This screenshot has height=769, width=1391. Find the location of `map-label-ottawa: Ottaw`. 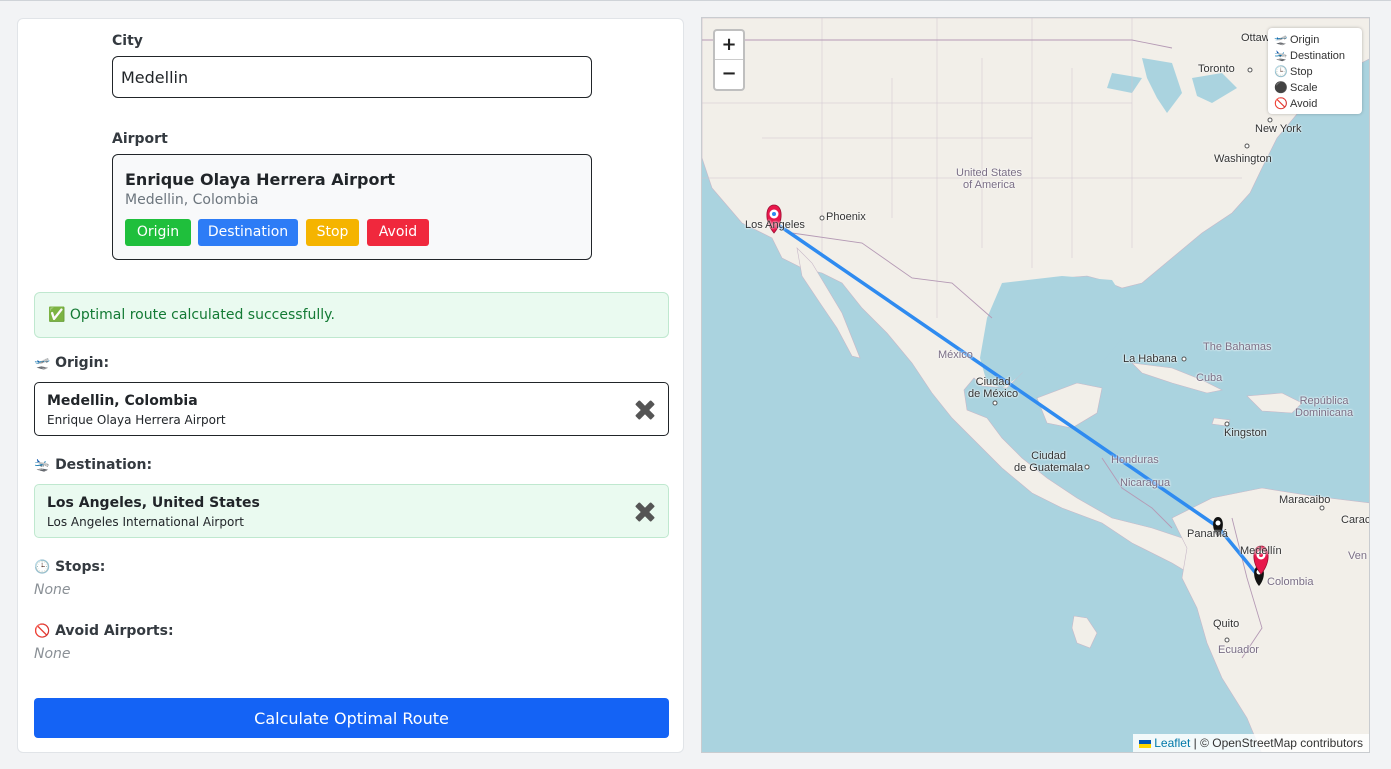

map-label-ottawa: Ottaw is located at coordinates (1255, 38).